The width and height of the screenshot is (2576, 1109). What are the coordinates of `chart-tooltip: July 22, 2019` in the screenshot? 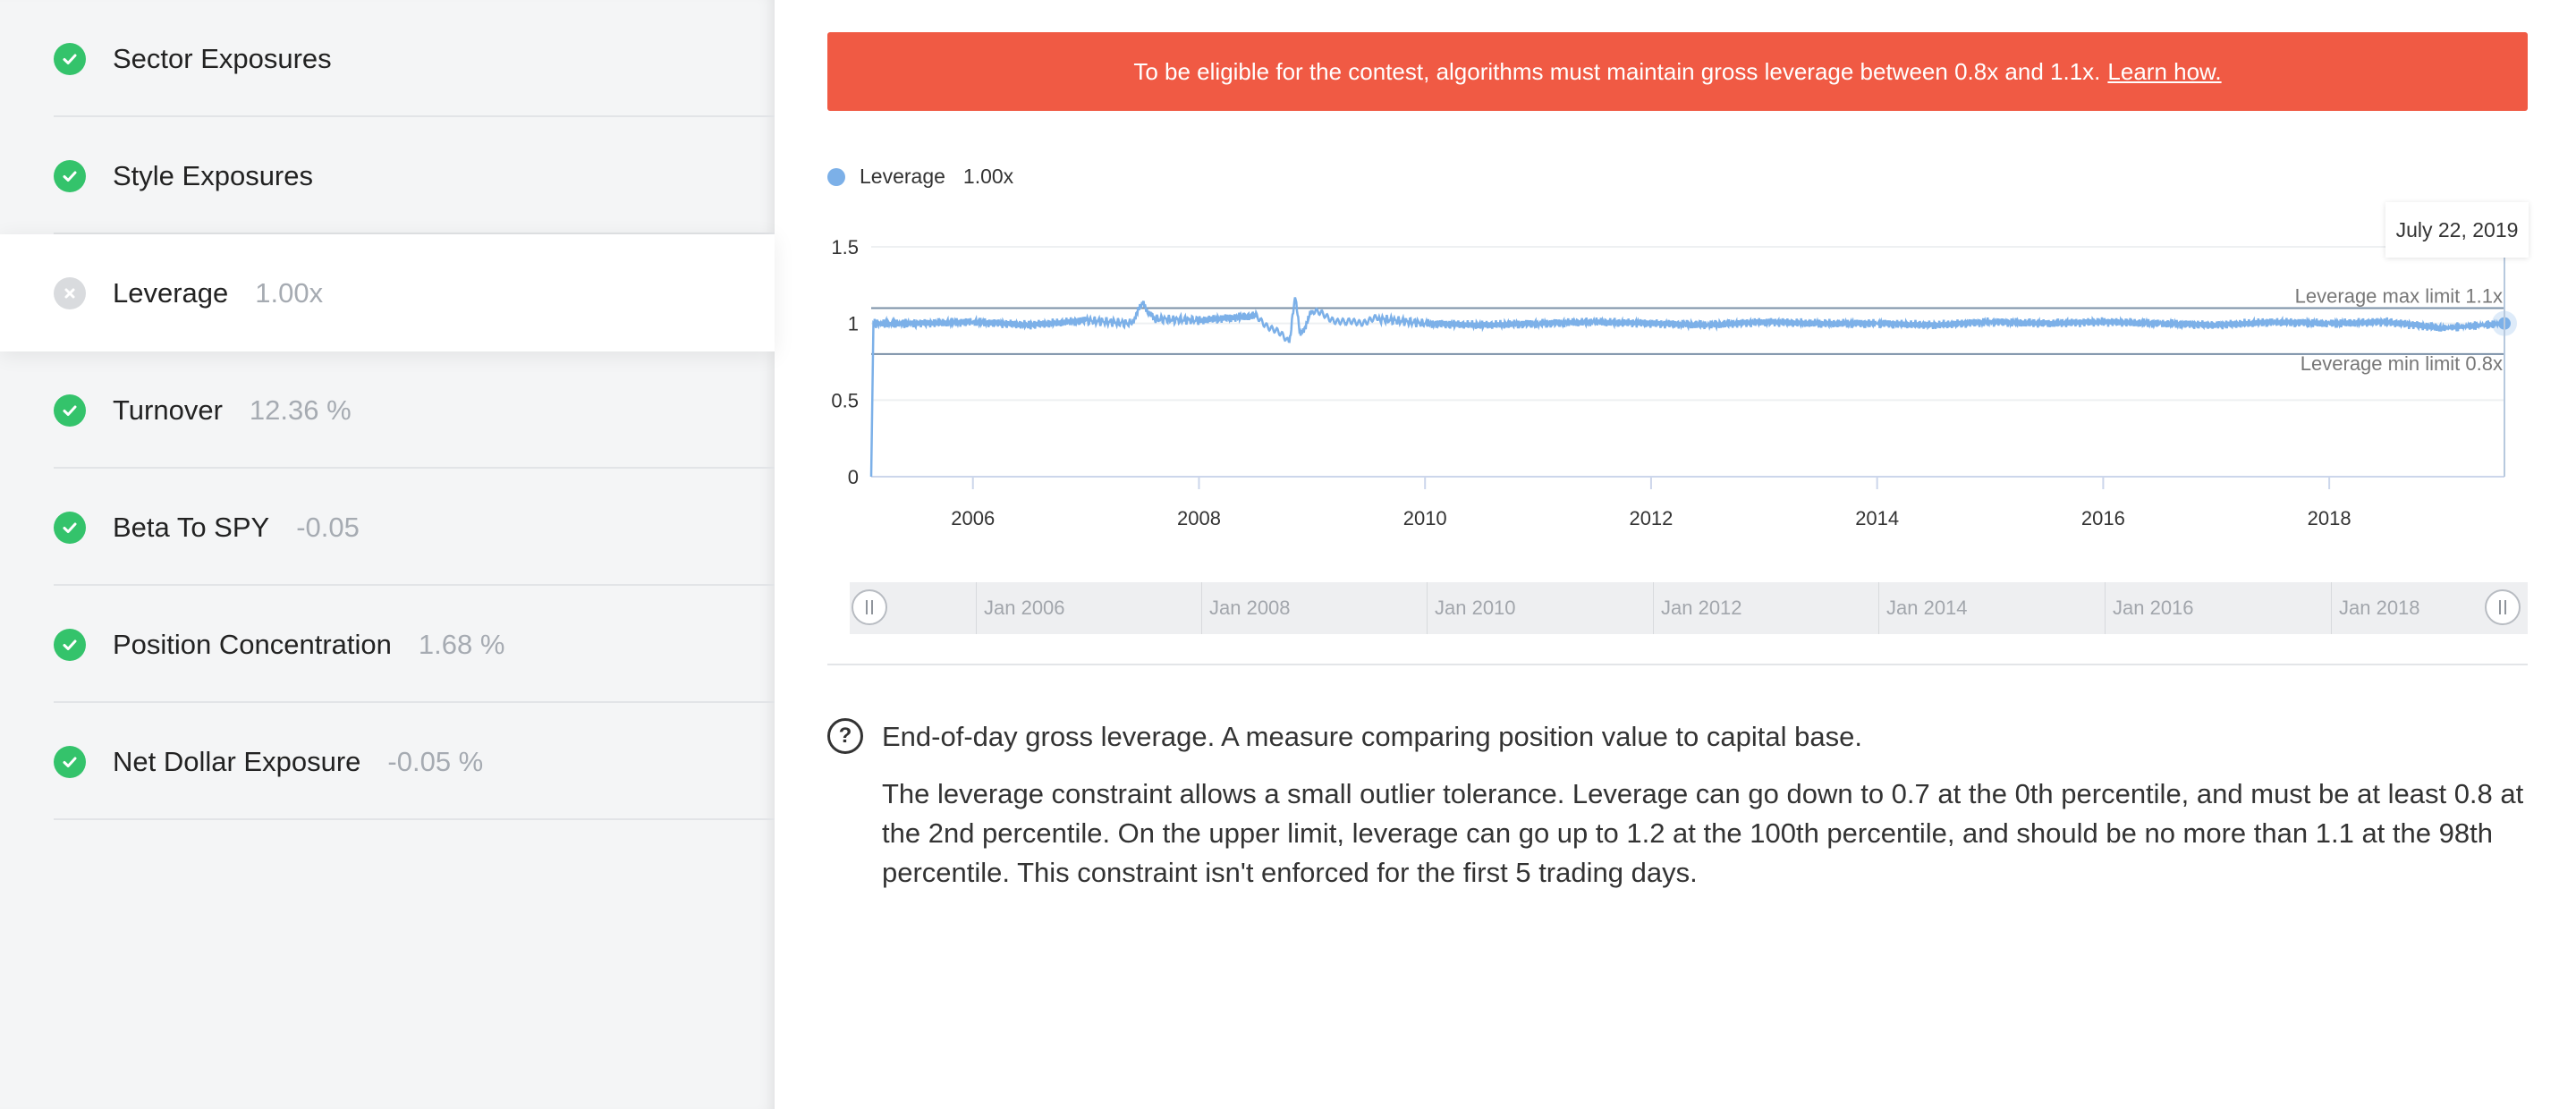 It's located at (2457, 230).